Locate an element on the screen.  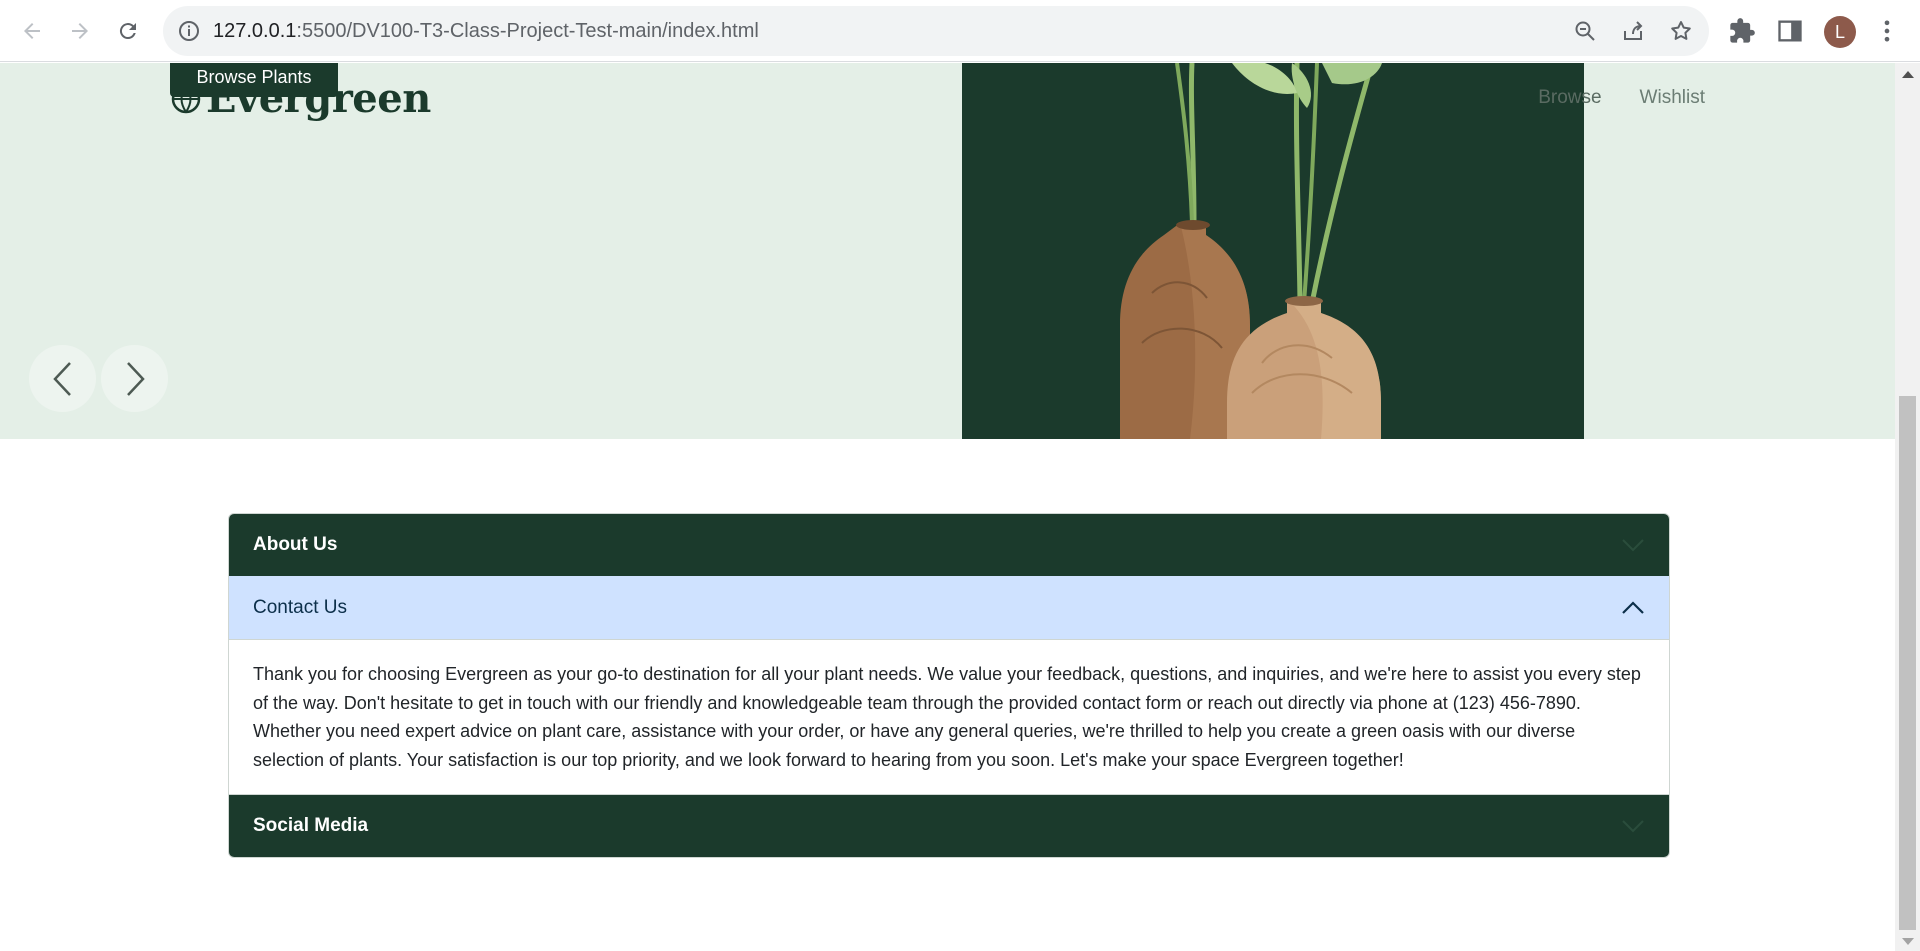
accordion-title: Contact Us is located at coordinates (300, 607).